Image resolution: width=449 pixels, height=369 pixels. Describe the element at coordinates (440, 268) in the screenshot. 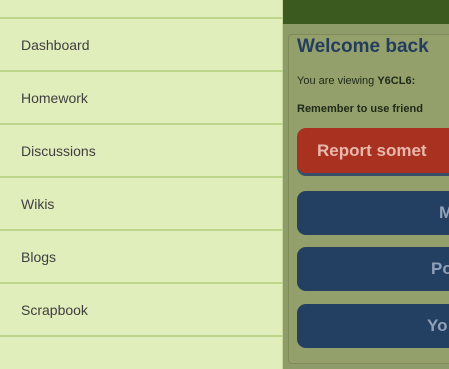

I see `nav-button-2-label: Po` at that location.